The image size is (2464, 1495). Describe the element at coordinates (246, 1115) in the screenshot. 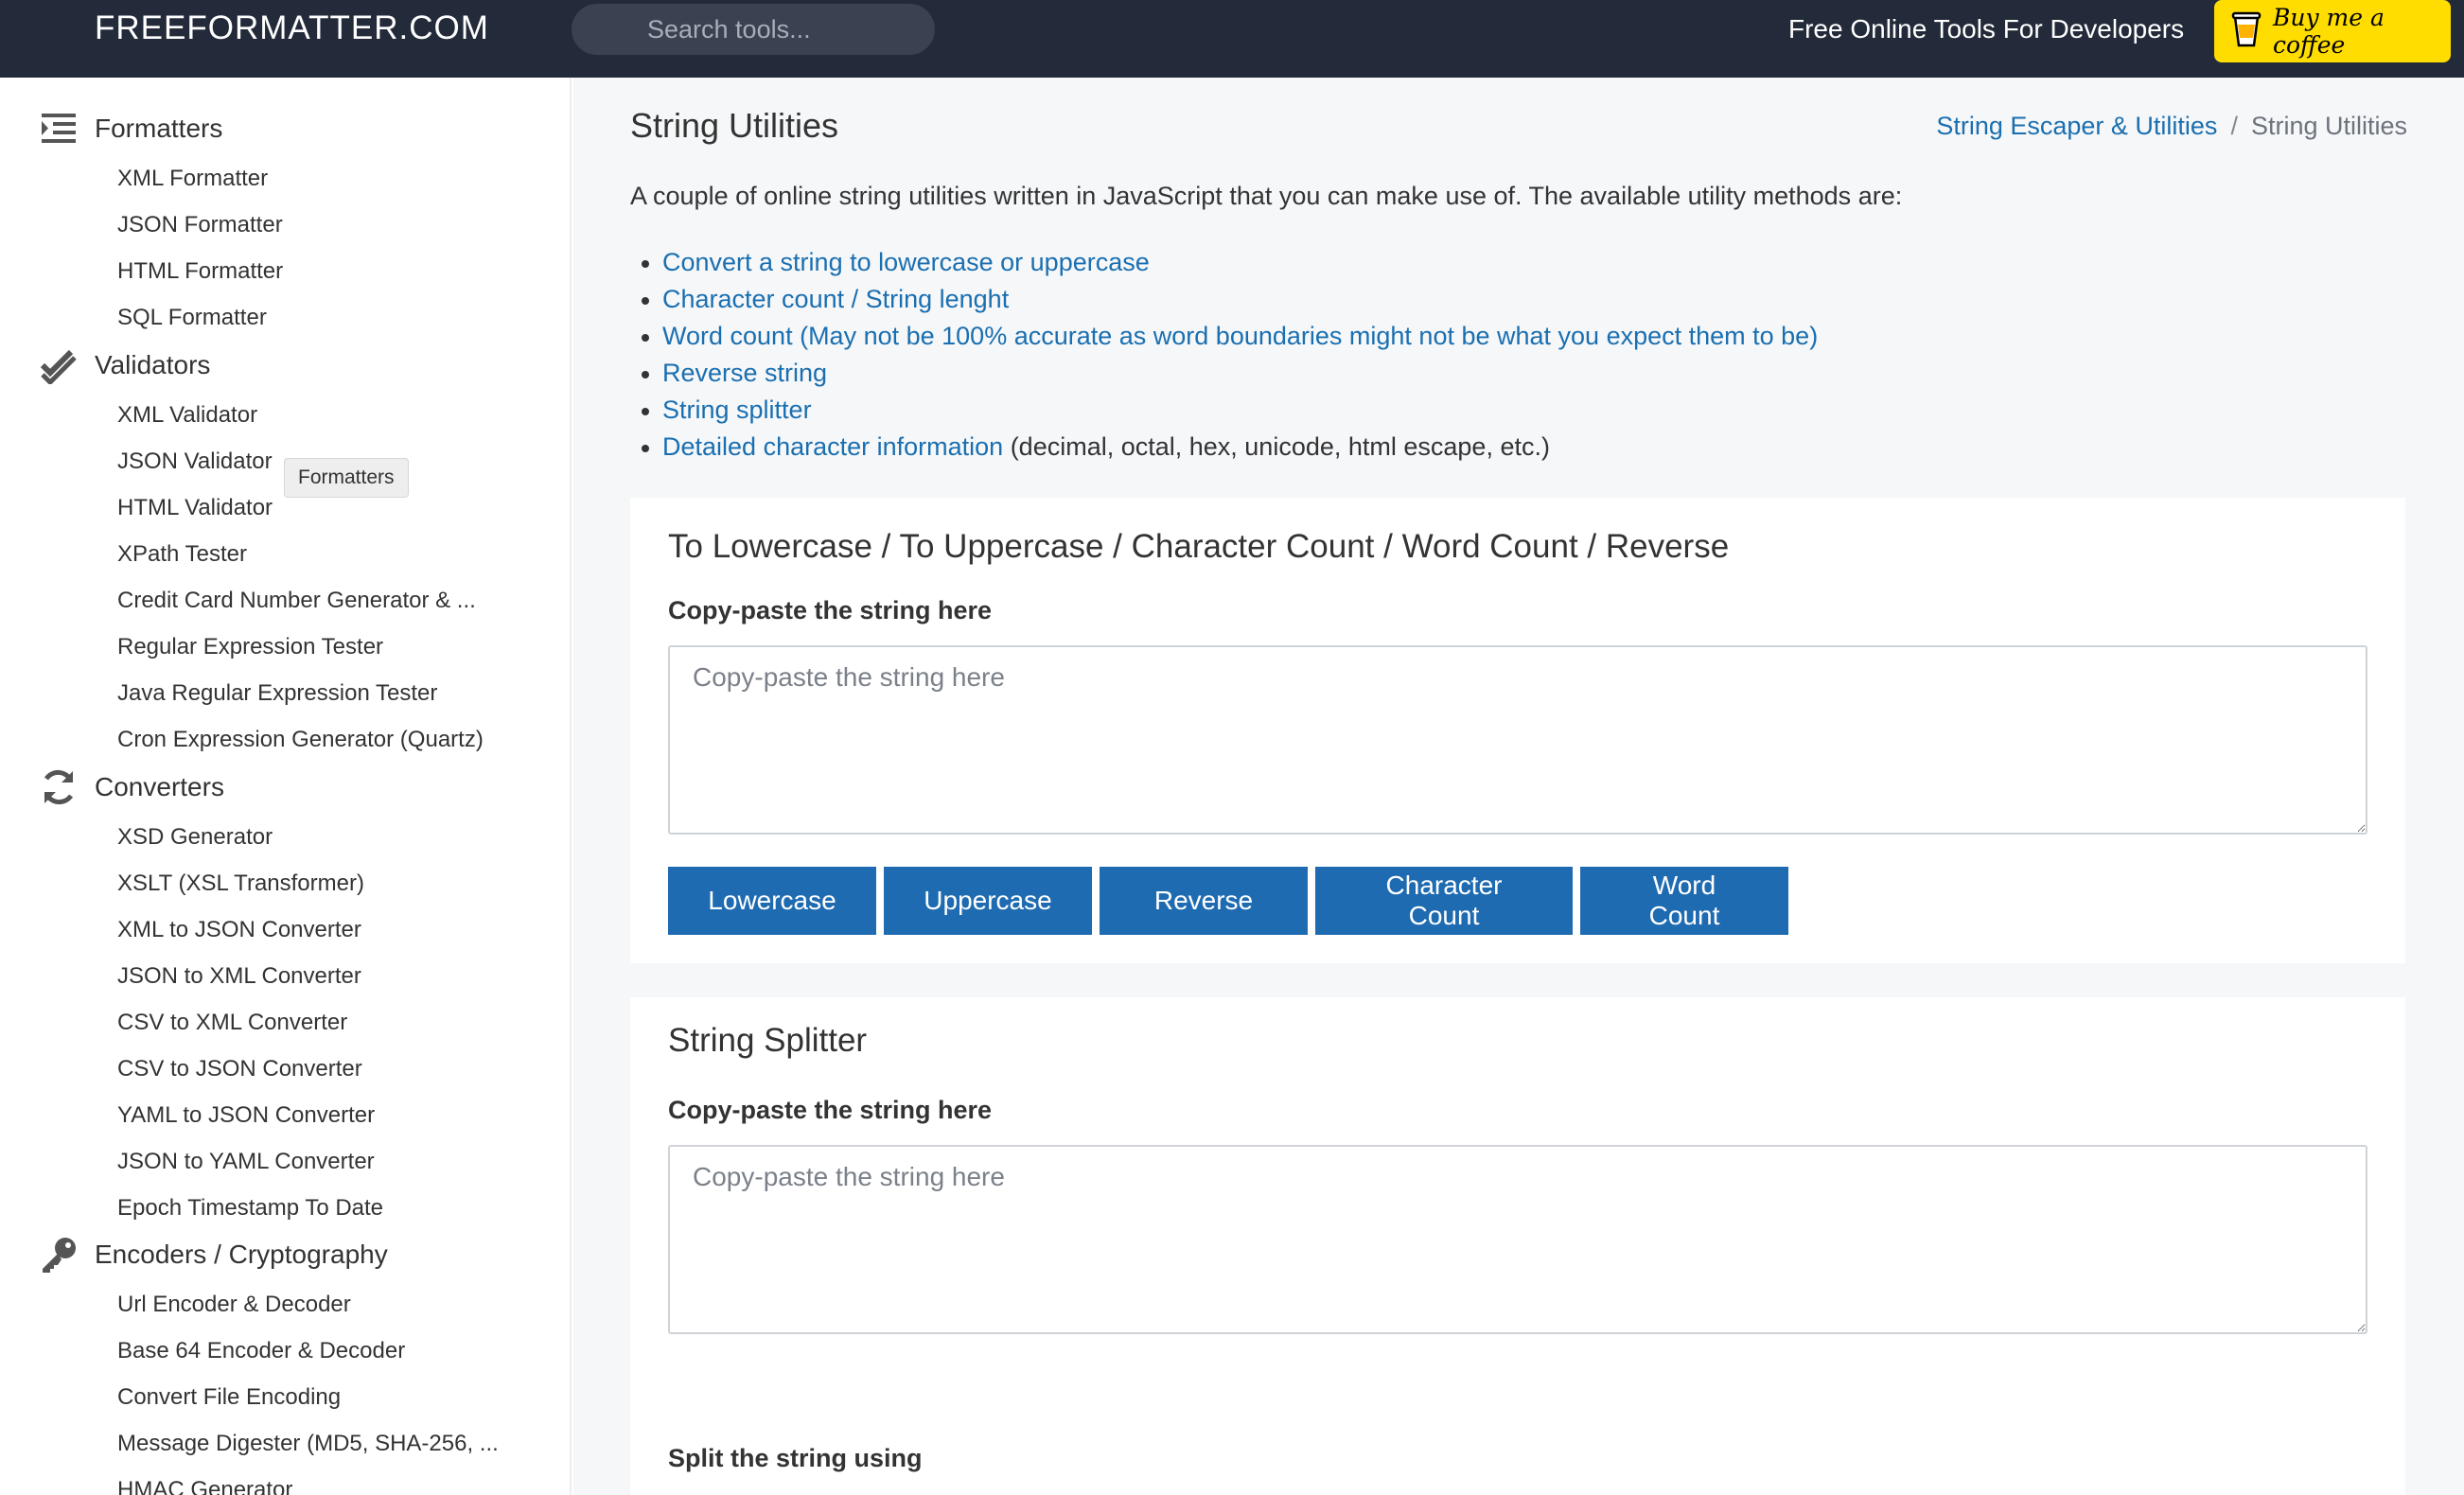

I see `sidebar-item-yaml-to-json: YAML to JSON Converter` at that location.